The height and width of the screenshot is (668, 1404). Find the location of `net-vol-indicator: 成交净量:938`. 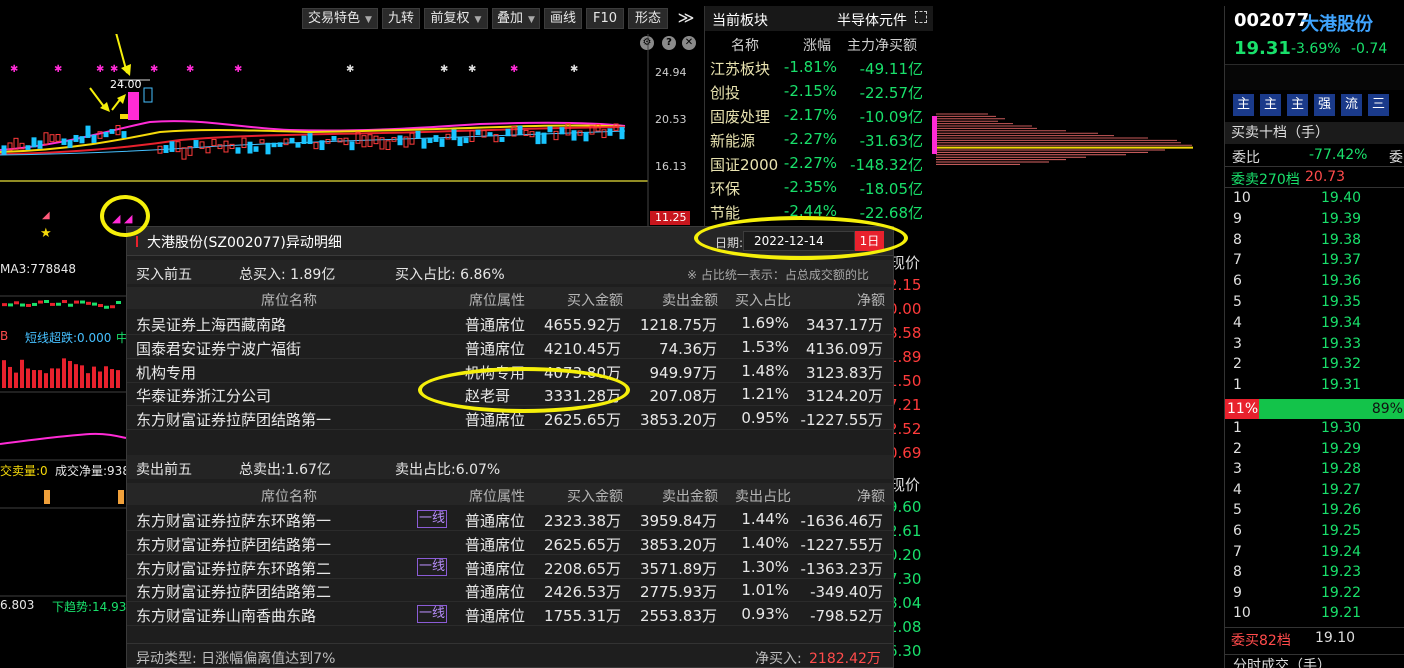

net-vol-indicator: 成交净量:938 is located at coordinates (92, 471).